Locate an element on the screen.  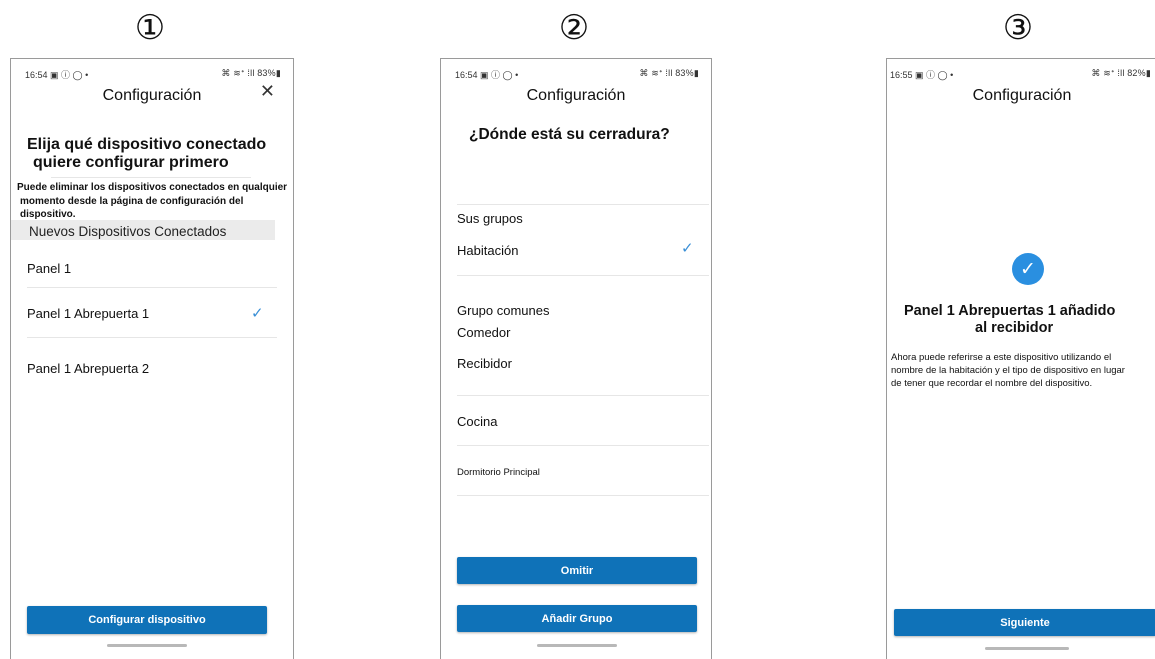
group-item-recibidor: Recibidor is located at coordinates (484, 363).